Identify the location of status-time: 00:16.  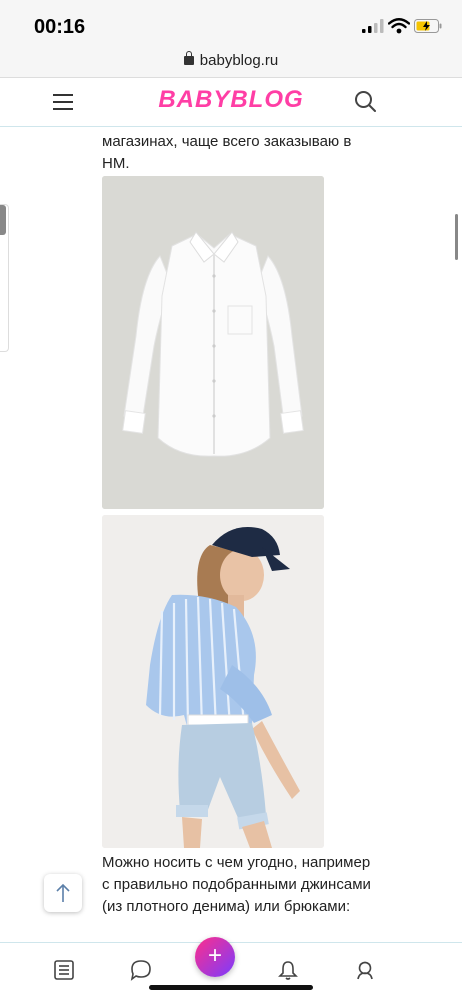
(60, 27).